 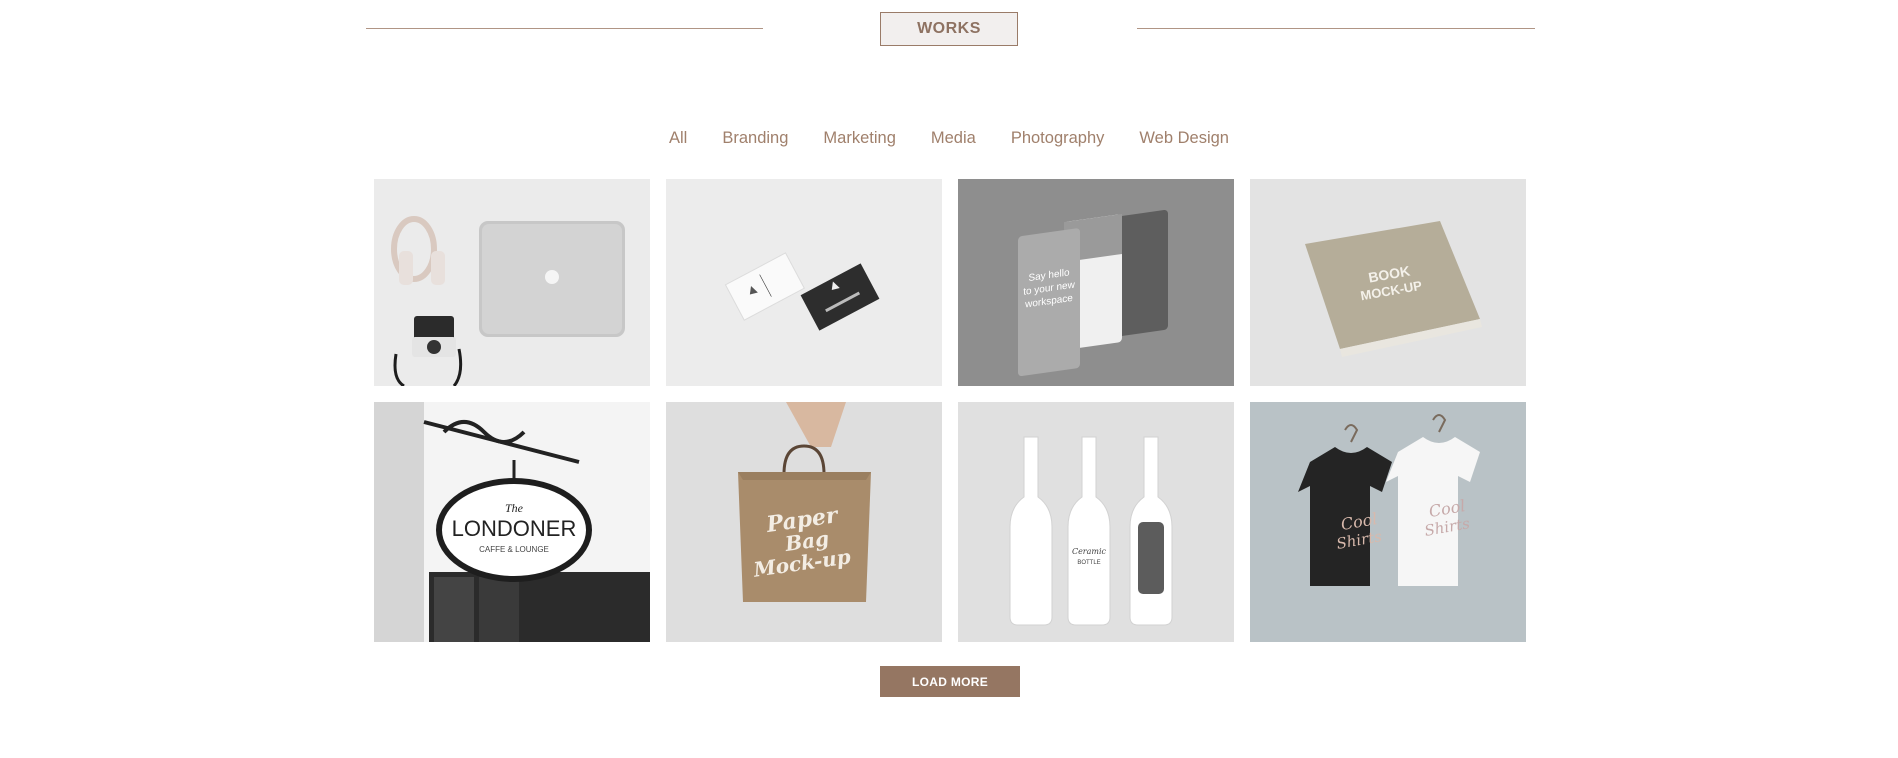 I want to click on portfolio-item-app-screens: Say hello to your new workspace, so click(x=1096, y=282).